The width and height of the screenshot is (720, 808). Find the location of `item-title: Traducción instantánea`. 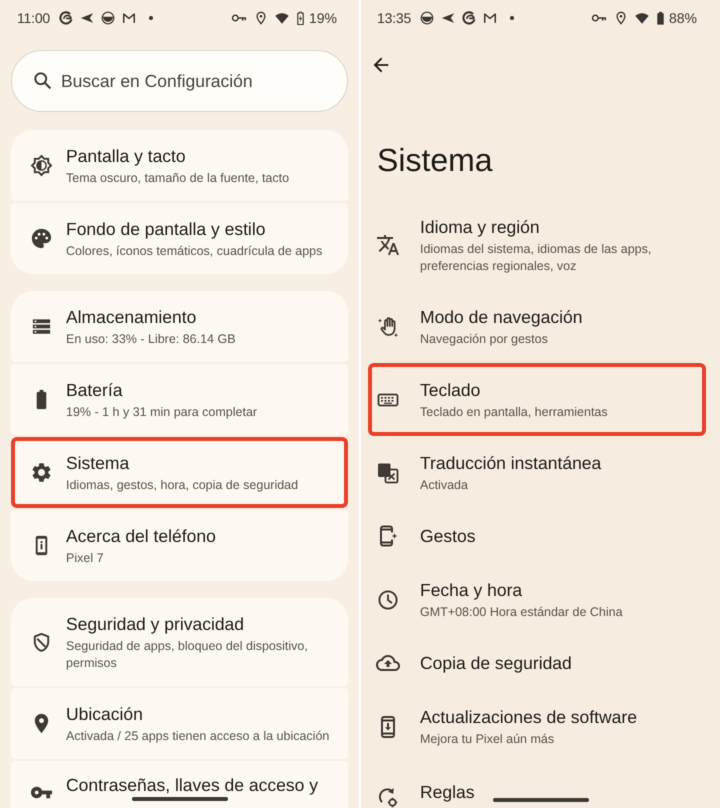

item-title: Traducción instantánea is located at coordinates (511, 463).